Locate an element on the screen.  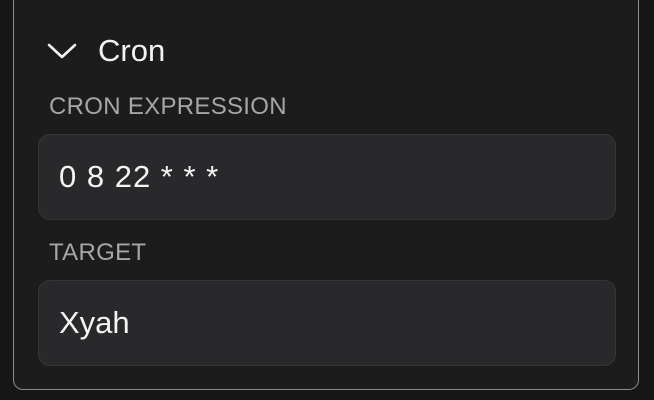
cron-expression-label: CRON EXPRESSION is located at coordinates (168, 106).